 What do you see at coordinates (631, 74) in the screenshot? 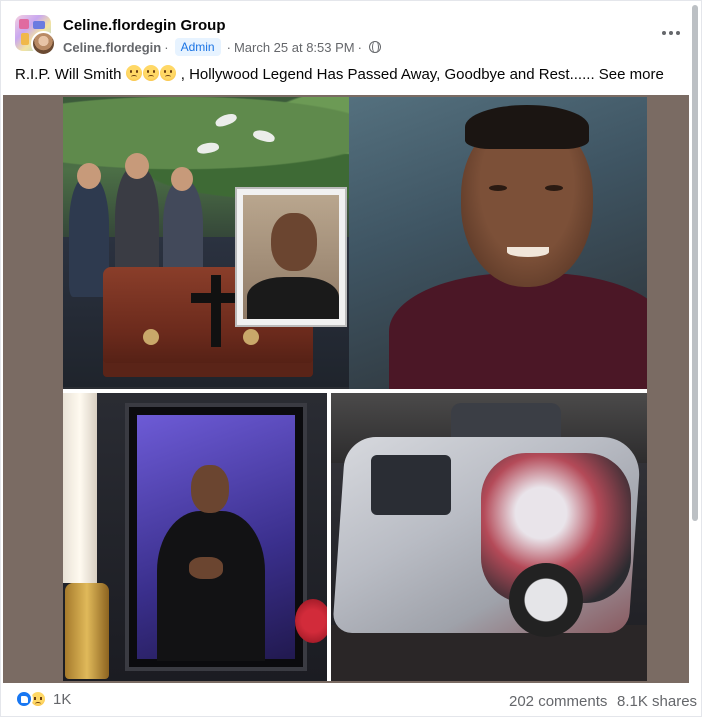
I see `see-more-link: See more` at bounding box center [631, 74].